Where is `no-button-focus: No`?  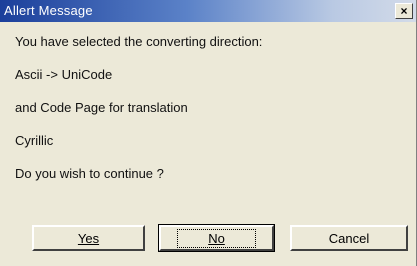 no-button-focus: No is located at coordinates (216, 238).